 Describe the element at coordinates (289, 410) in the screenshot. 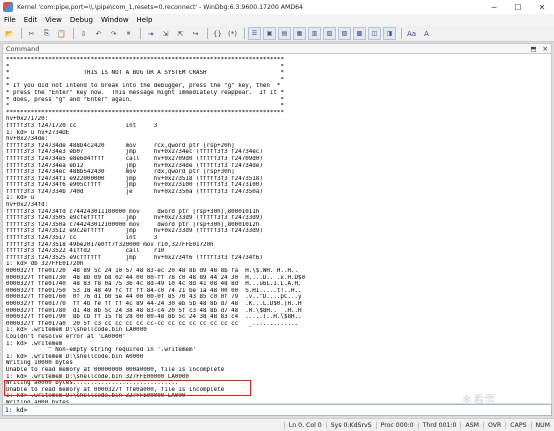

I see `command-input` at that location.